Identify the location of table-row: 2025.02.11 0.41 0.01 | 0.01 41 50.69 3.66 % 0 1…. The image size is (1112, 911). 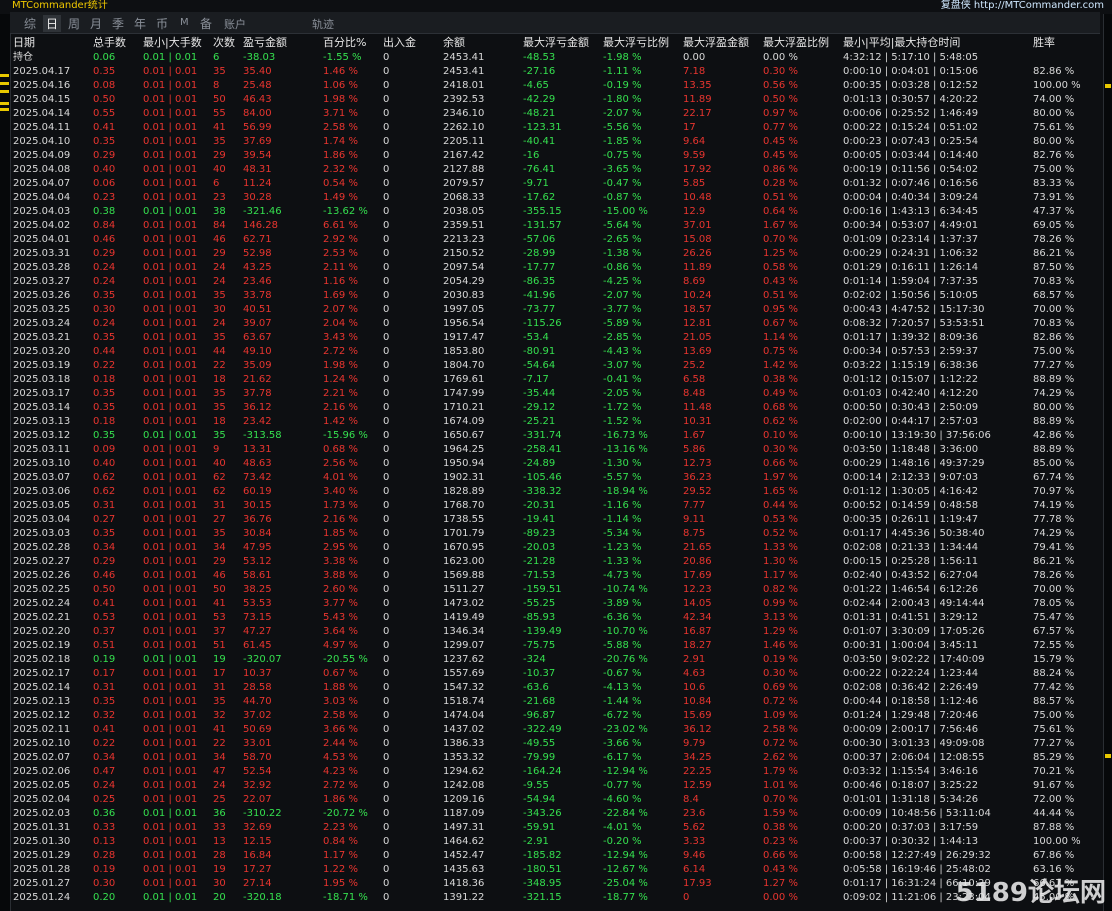
(556, 730).